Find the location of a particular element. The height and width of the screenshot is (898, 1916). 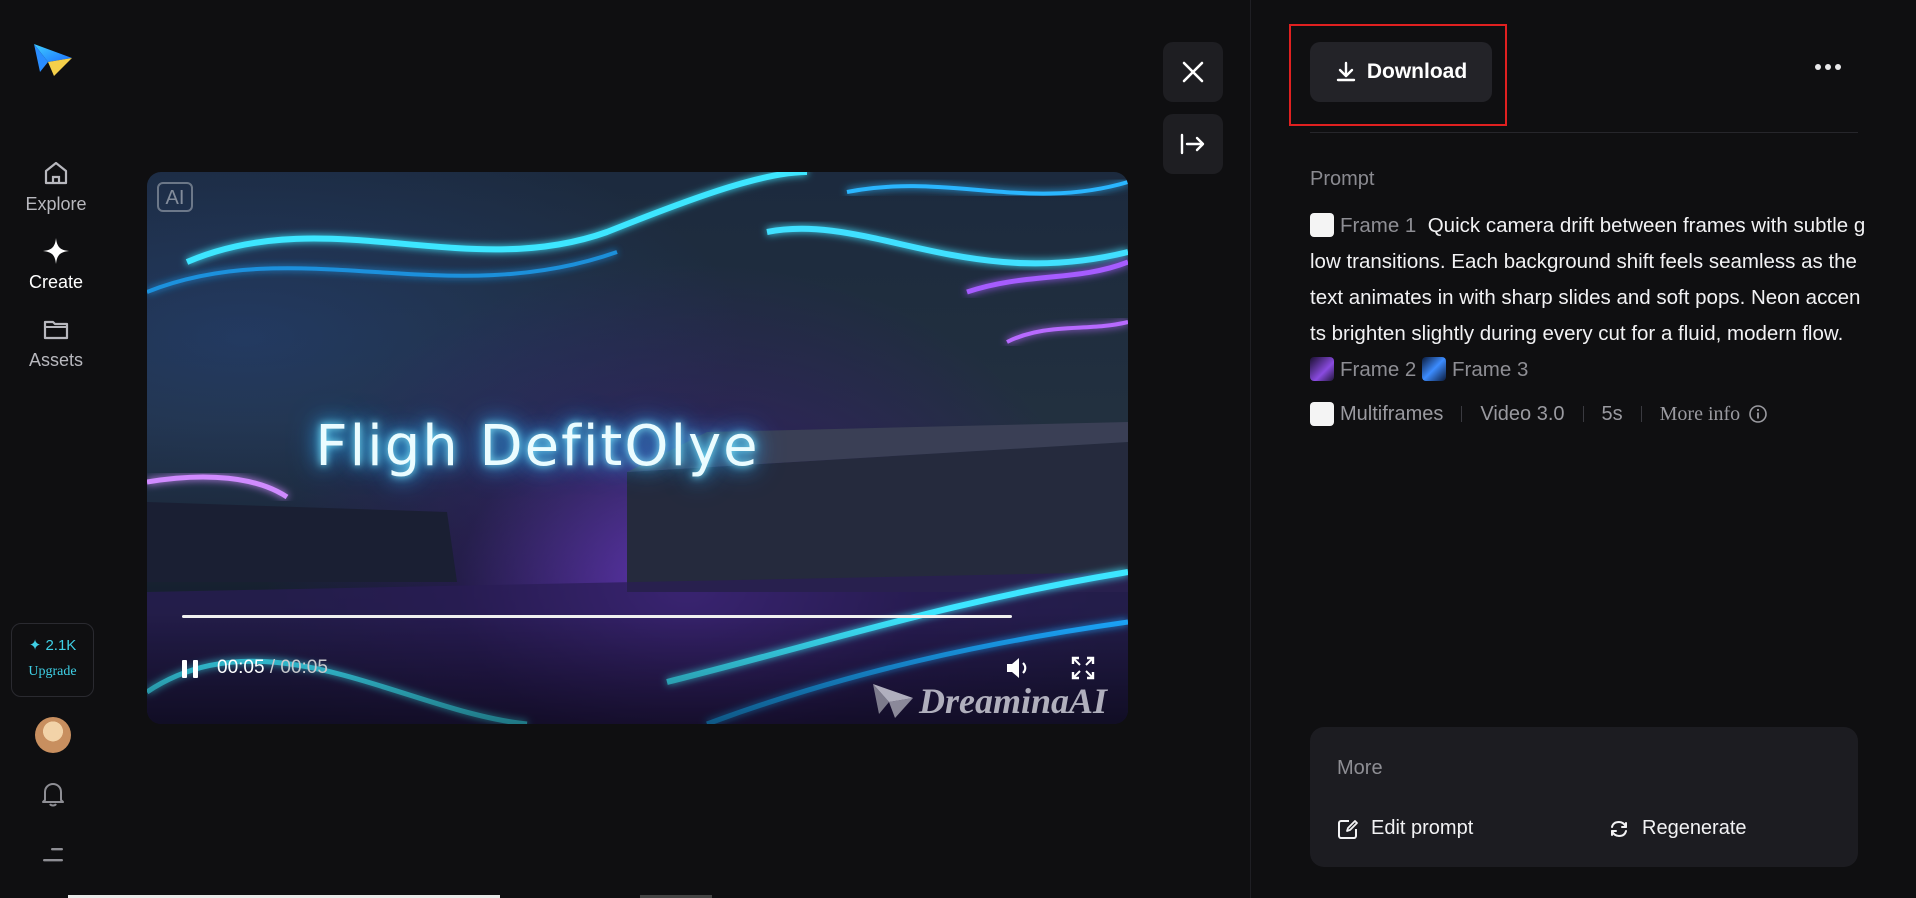

header-divider is located at coordinates (1584, 132).